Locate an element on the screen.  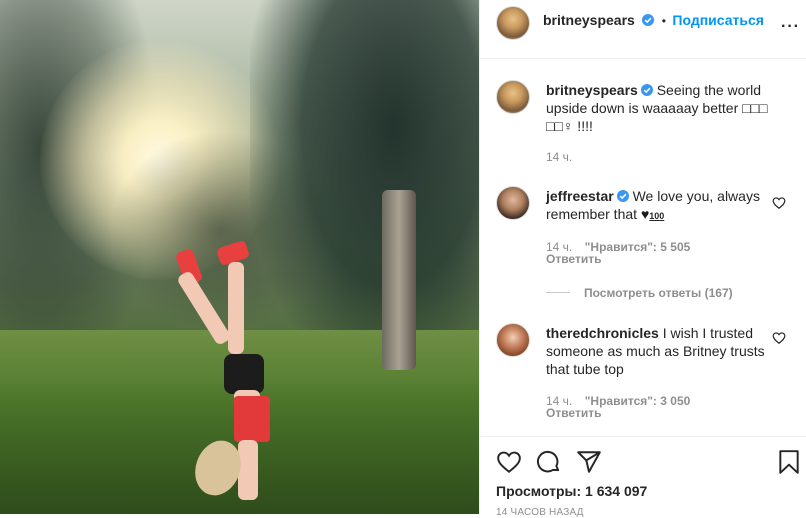
view-replies-button: Посмотреть ответы (167) is located at coordinates (639, 293).